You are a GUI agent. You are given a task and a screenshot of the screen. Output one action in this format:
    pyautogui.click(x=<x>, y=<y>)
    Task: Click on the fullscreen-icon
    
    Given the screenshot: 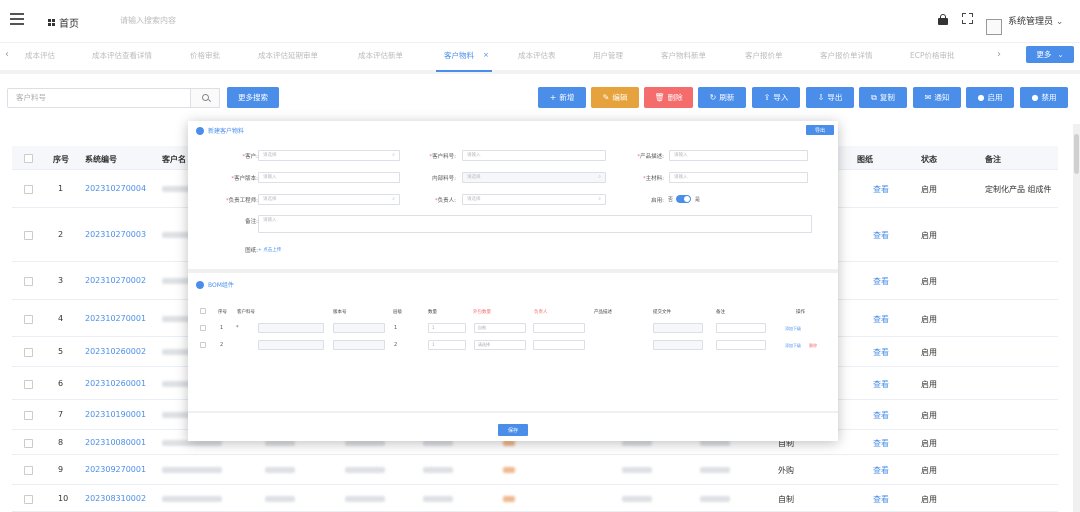 What is the action you would take?
    pyautogui.click(x=967, y=18)
    